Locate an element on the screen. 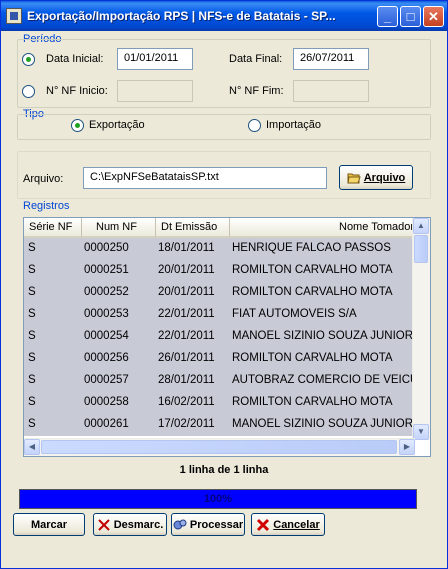  column-header-serie: Série NF is located at coordinates (53, 228).